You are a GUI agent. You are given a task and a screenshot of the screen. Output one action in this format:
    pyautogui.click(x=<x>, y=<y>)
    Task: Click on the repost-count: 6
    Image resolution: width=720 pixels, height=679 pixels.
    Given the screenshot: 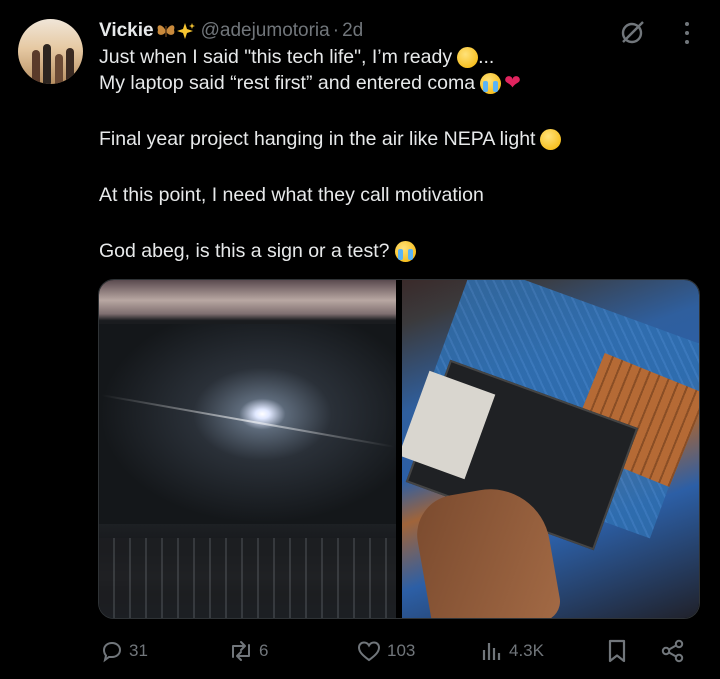 What is the action you would take?
    pyautogui.click(x=264, y=650)
    